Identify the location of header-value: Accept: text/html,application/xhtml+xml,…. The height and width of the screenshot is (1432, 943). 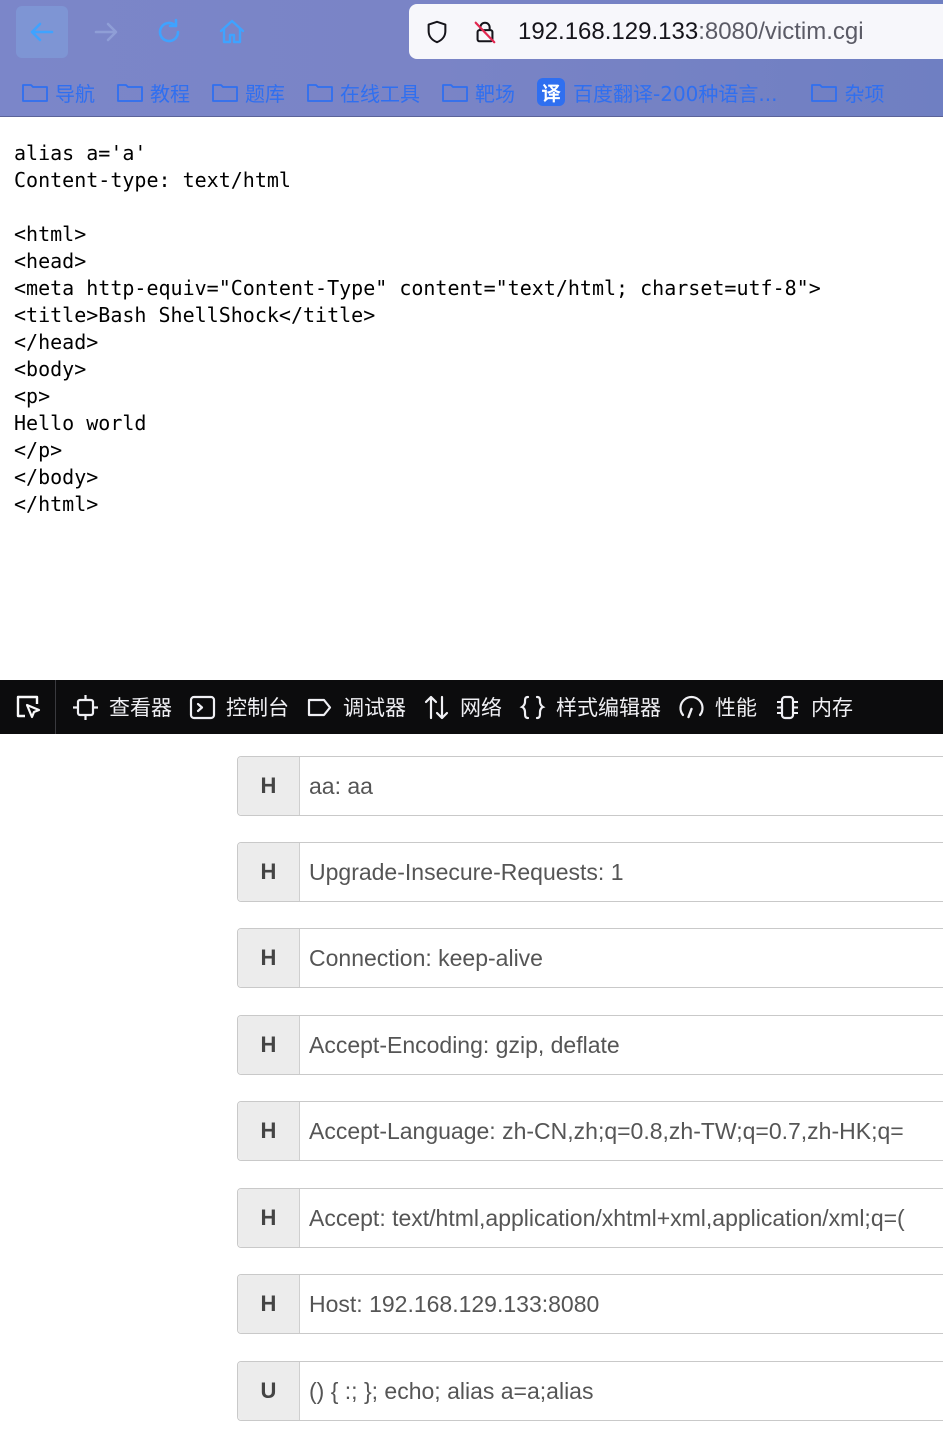
(621, 1218).